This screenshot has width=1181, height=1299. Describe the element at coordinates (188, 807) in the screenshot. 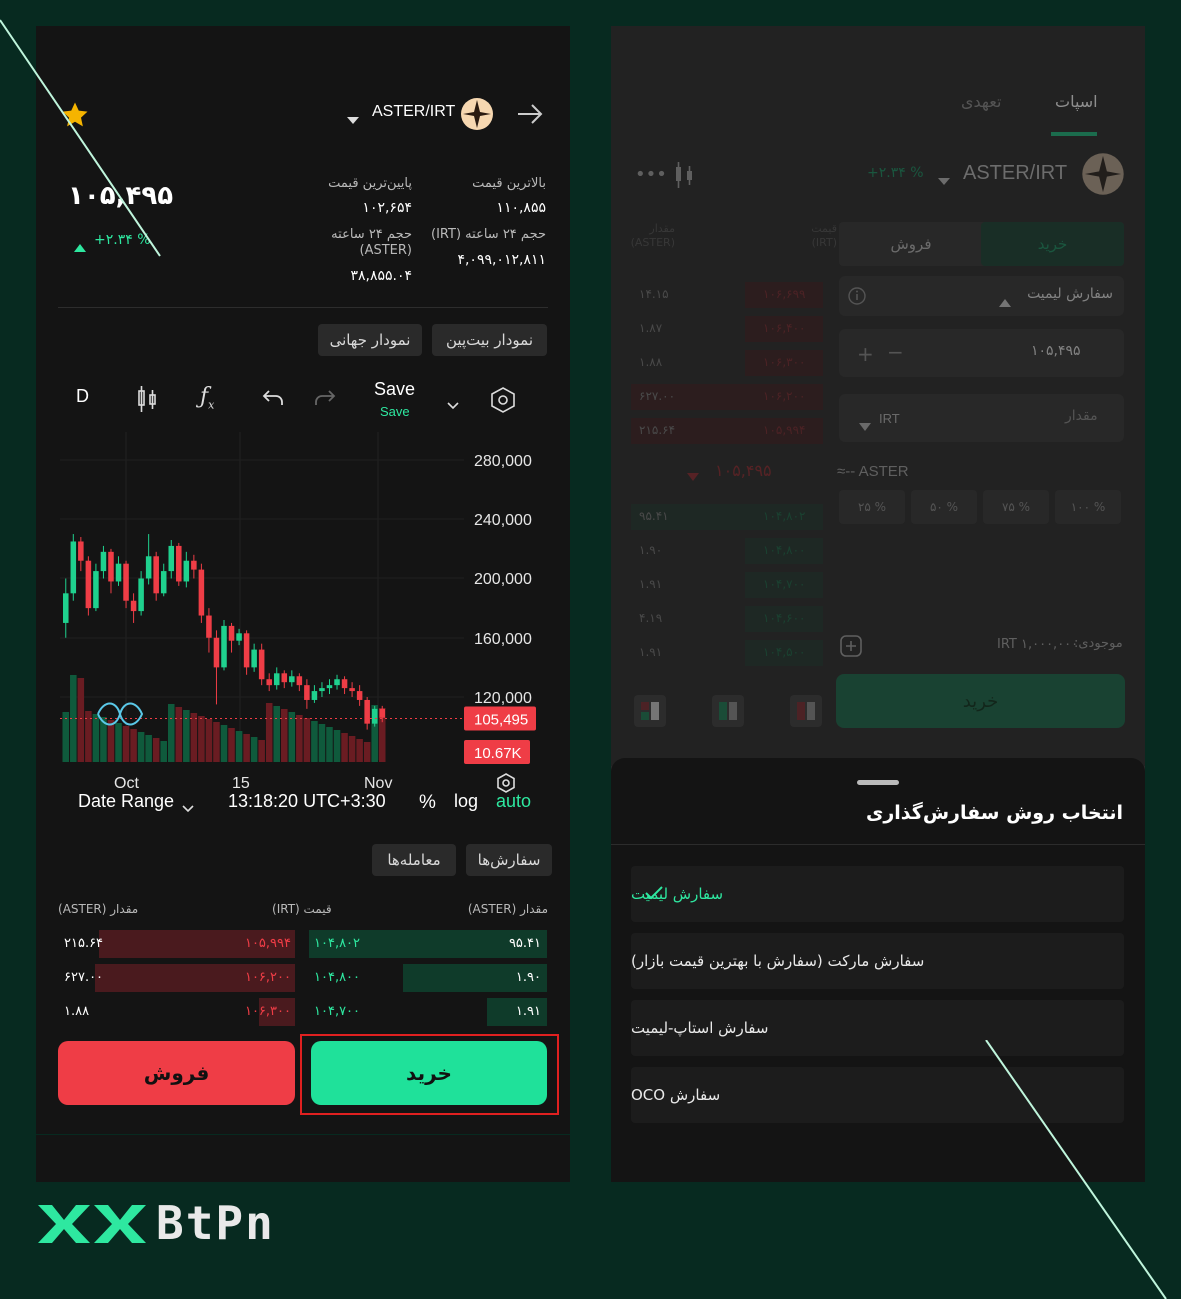

I see `date-range-chevron-icon` at that location.